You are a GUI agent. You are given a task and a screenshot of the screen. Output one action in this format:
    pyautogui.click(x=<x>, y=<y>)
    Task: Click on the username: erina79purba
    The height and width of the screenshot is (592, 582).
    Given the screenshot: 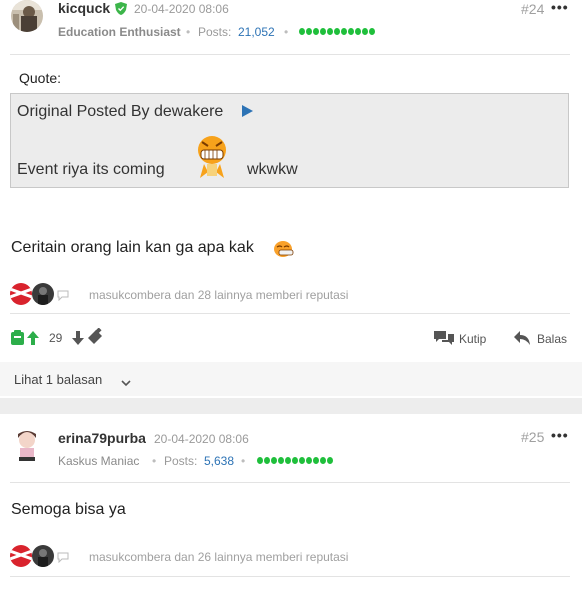 What is the action you would take?
    pyautogui.click(x=102, y=438)
    